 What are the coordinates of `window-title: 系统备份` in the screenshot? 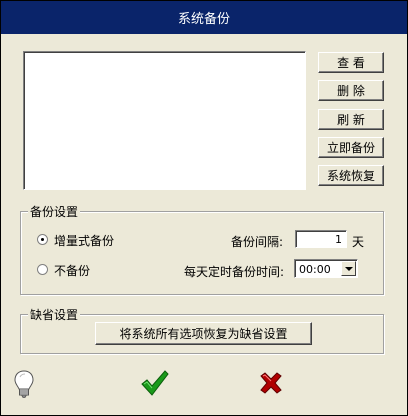 It's located at (203, 19).